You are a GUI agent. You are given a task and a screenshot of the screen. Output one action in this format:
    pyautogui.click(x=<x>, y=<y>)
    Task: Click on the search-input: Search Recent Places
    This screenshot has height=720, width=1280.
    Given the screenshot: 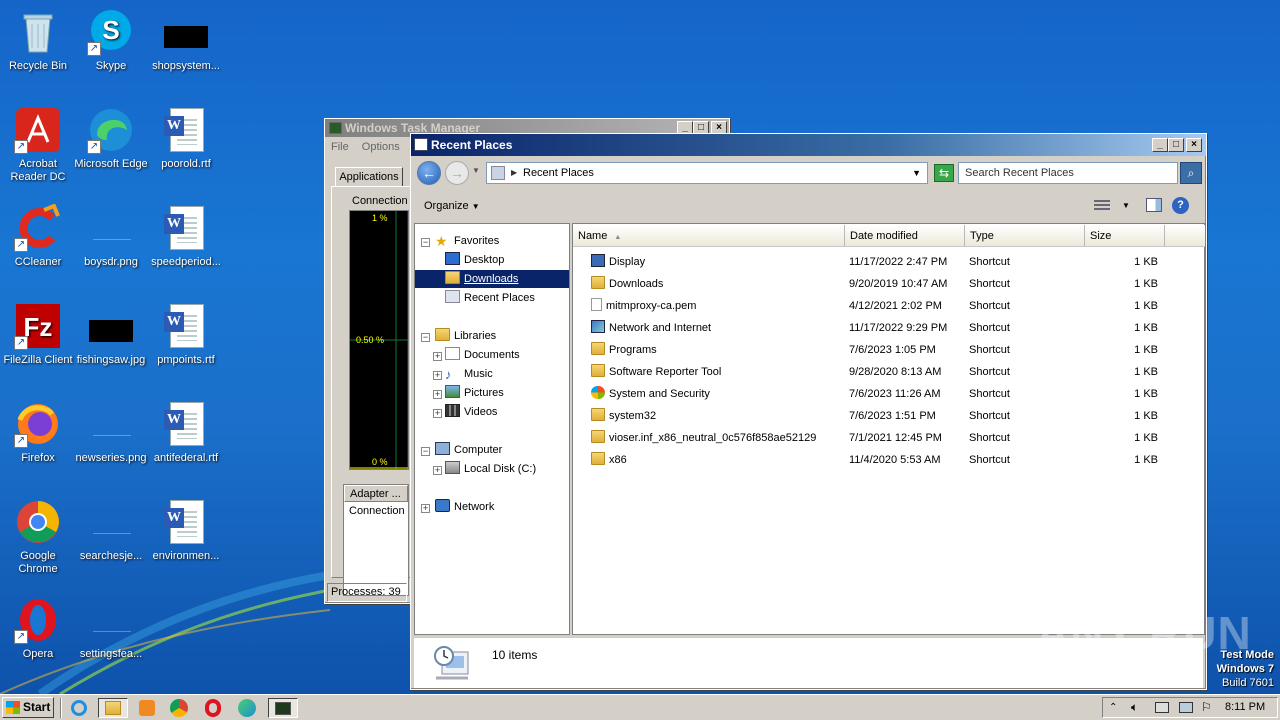 What is the action you would take?
    pyautogui.click(x=1068, y=173)
    